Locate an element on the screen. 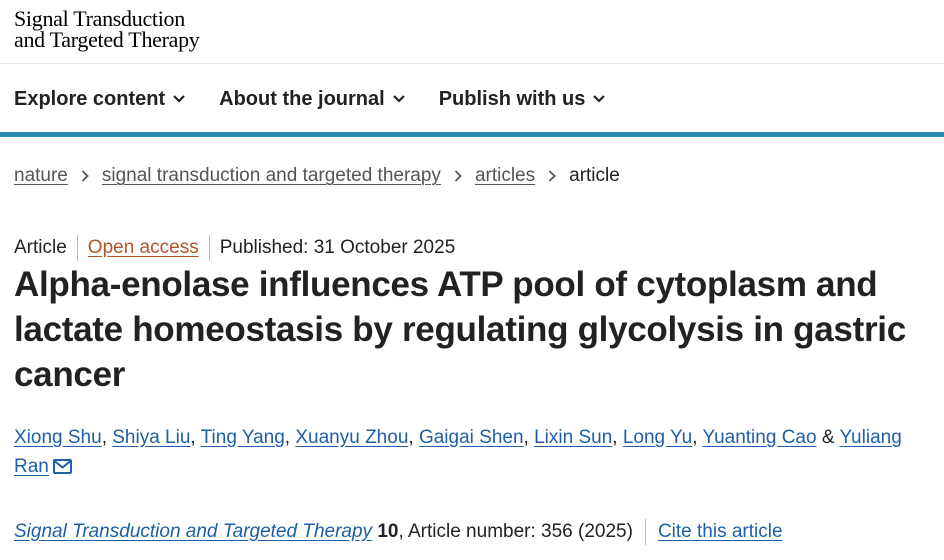 This screenshot has height=560, width=944. mail-icon is located at coordinates (62, 468).